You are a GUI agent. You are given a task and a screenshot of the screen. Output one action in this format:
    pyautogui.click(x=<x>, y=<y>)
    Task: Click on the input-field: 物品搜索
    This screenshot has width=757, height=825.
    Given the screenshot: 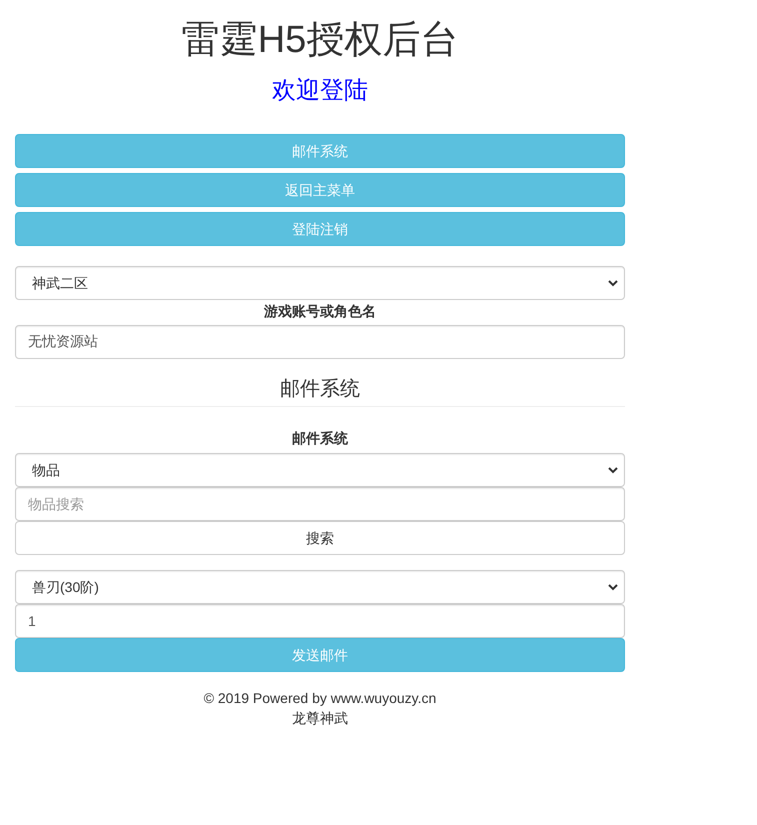 What is the action you would take?
    pyautogui.click(x=320, y=504)
    